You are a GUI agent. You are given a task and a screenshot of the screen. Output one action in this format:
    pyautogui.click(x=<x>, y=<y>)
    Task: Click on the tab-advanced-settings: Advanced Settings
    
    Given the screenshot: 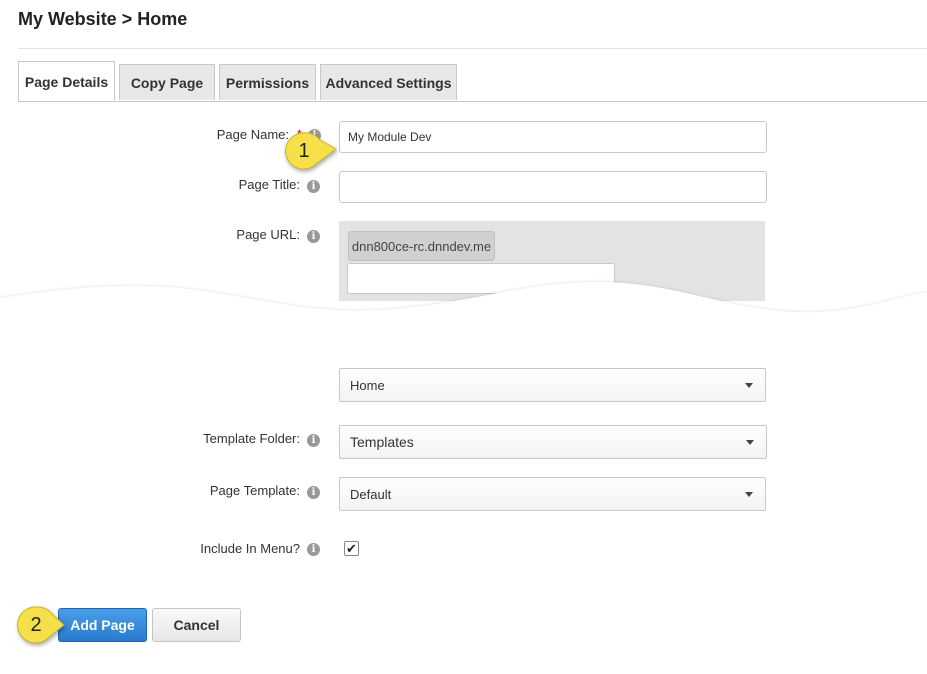 What is the action you would take?
    pyautogui.click(x=388, y=82)
    